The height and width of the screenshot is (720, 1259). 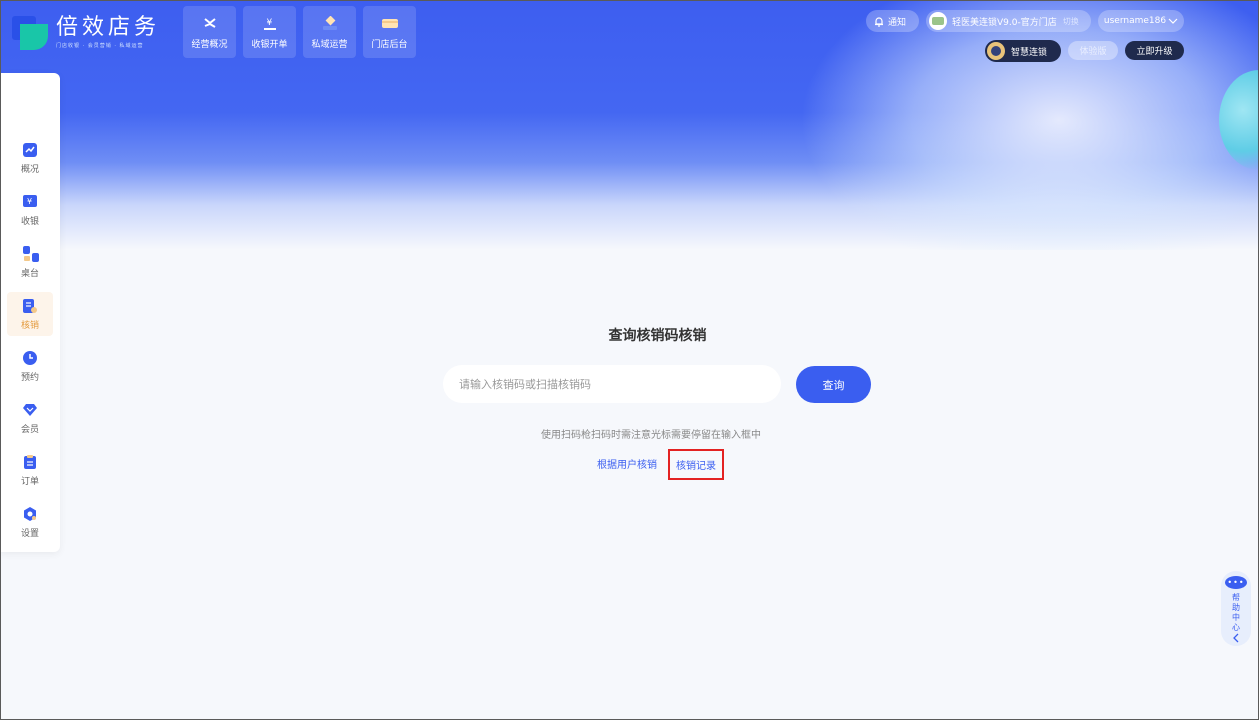 I want to click on scan-hint: 使用扫码枪扫码时需注意光标需要停留在输入框中, so click(x=651, y=435).